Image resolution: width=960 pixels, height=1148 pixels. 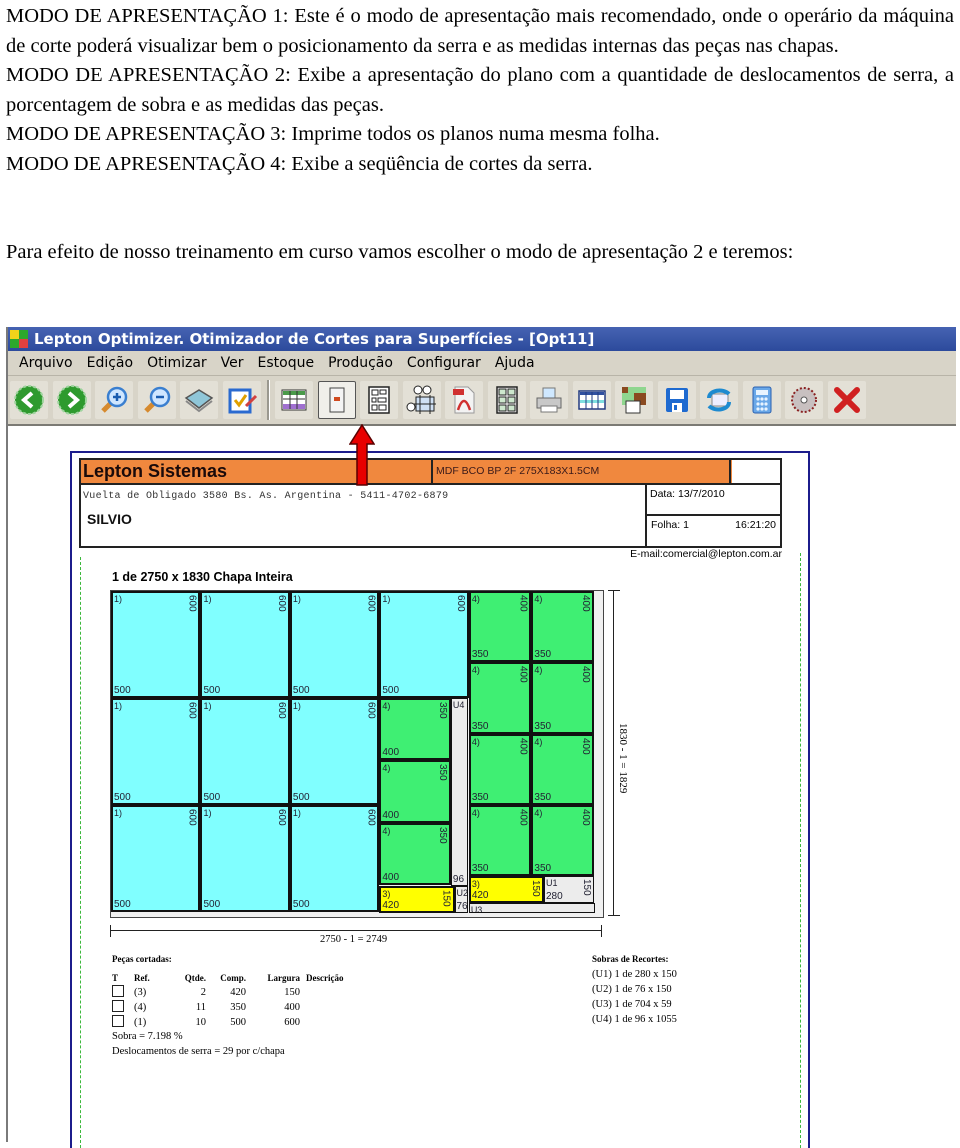 I want to click on zoom-out-button, so click(x=156, y=400).